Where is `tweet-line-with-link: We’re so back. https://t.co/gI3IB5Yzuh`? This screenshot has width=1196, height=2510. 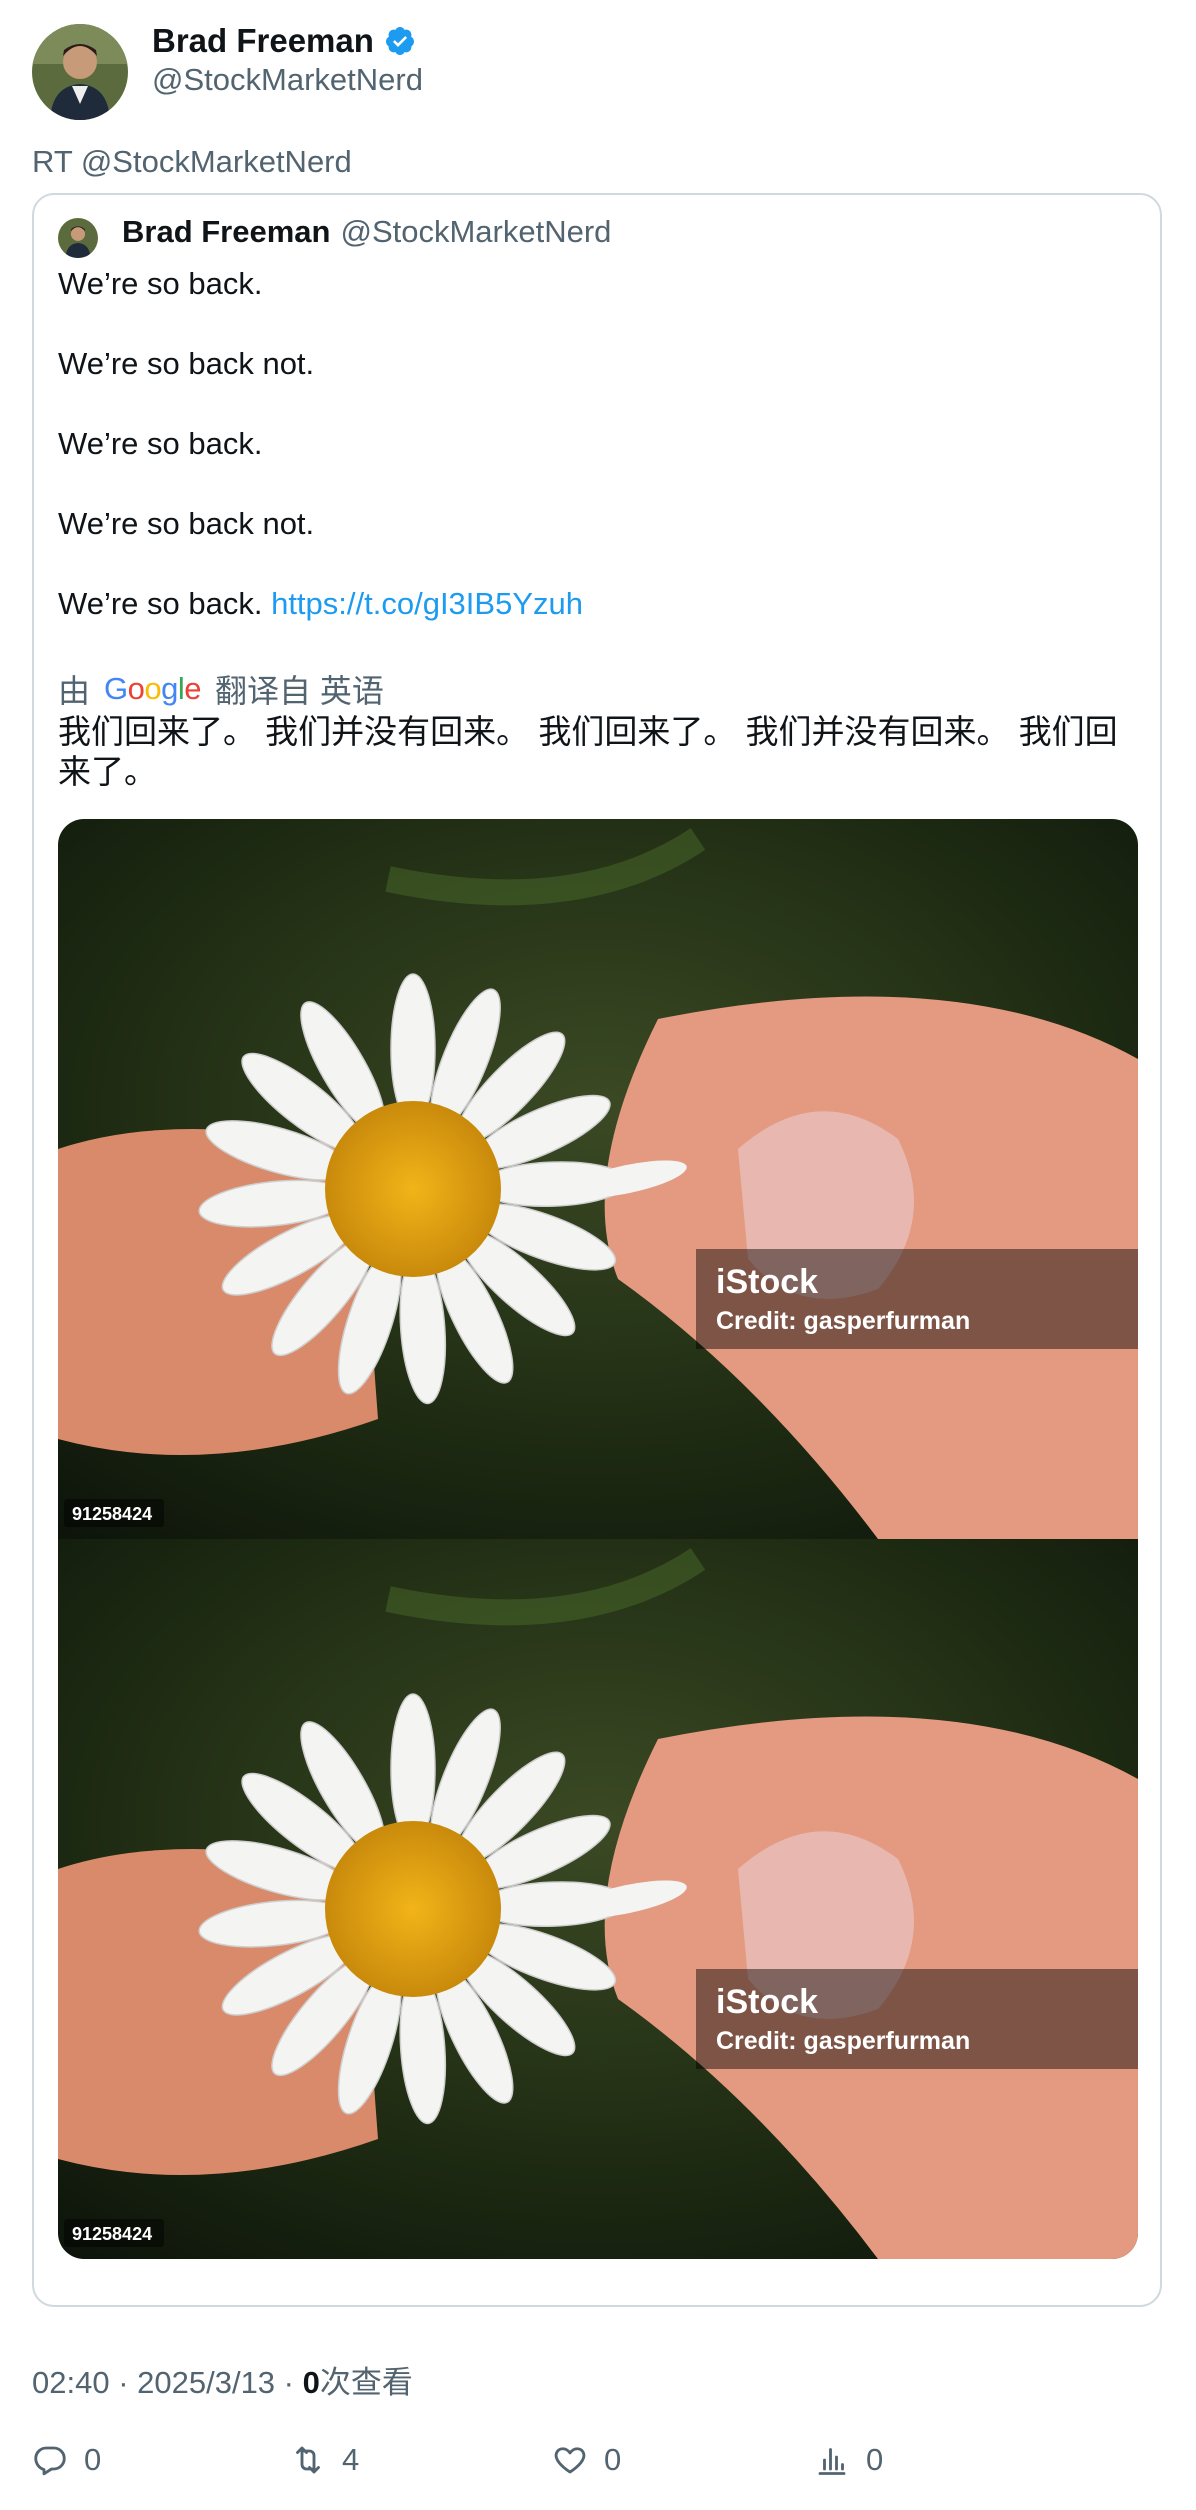
tweet-line-with-link: We’re so back. https://t.co/gI3IB5Yzuh is located at coordinates (320, 604).